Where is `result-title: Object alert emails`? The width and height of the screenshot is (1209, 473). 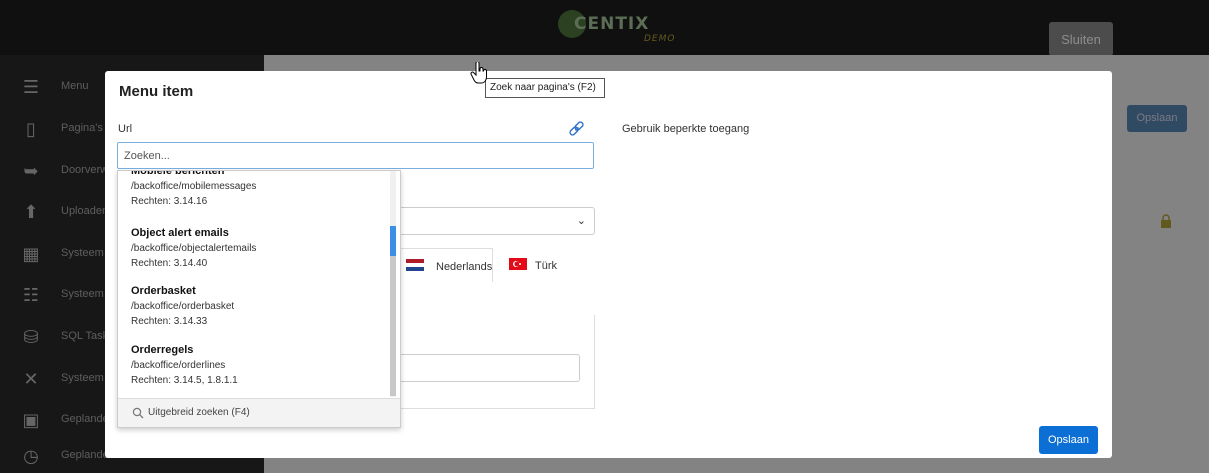
result-title: Object alert emails is located at coordinates (180, 233).